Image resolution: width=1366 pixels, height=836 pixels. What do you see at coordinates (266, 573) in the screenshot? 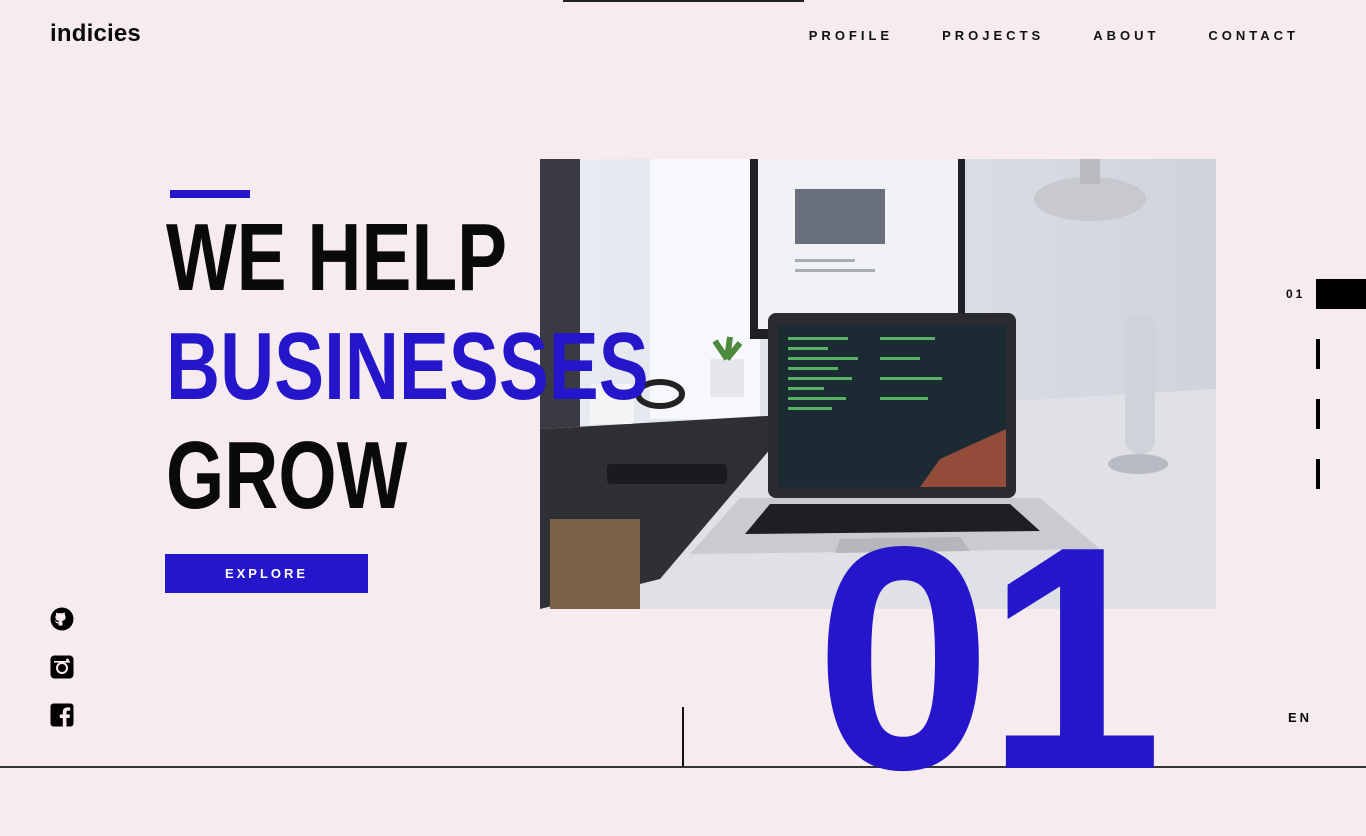
I see `explore-button: EXPLORE` at bounding box center [266, 573].